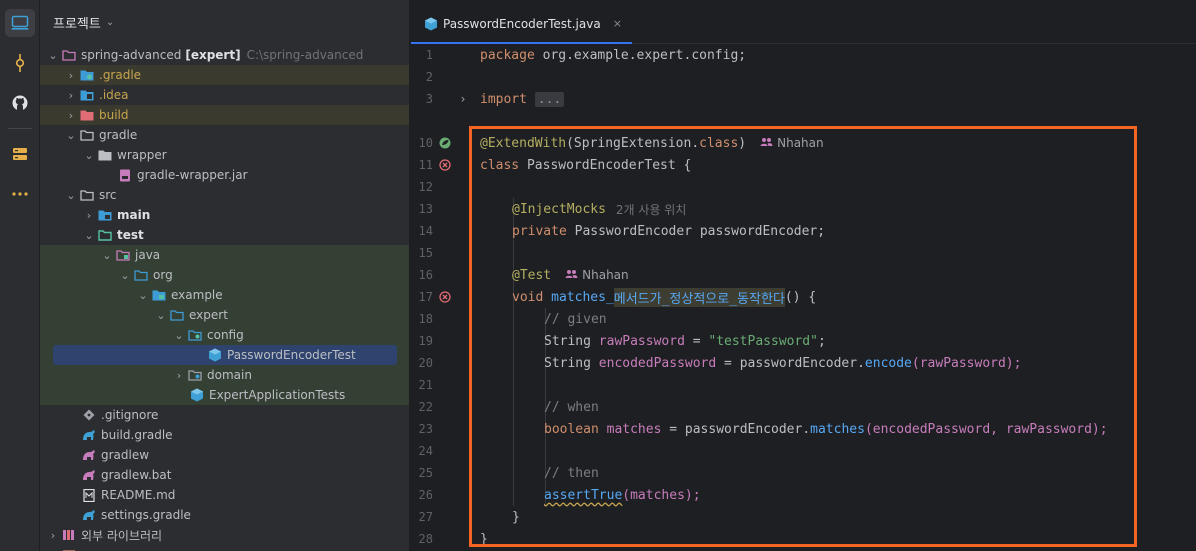 This screenshot has width=1196, height=551. Describe the element at coordinates (224, 155) in the screenshot. I see `tree-item-wrapper: ⌄ wrapper` at that location.